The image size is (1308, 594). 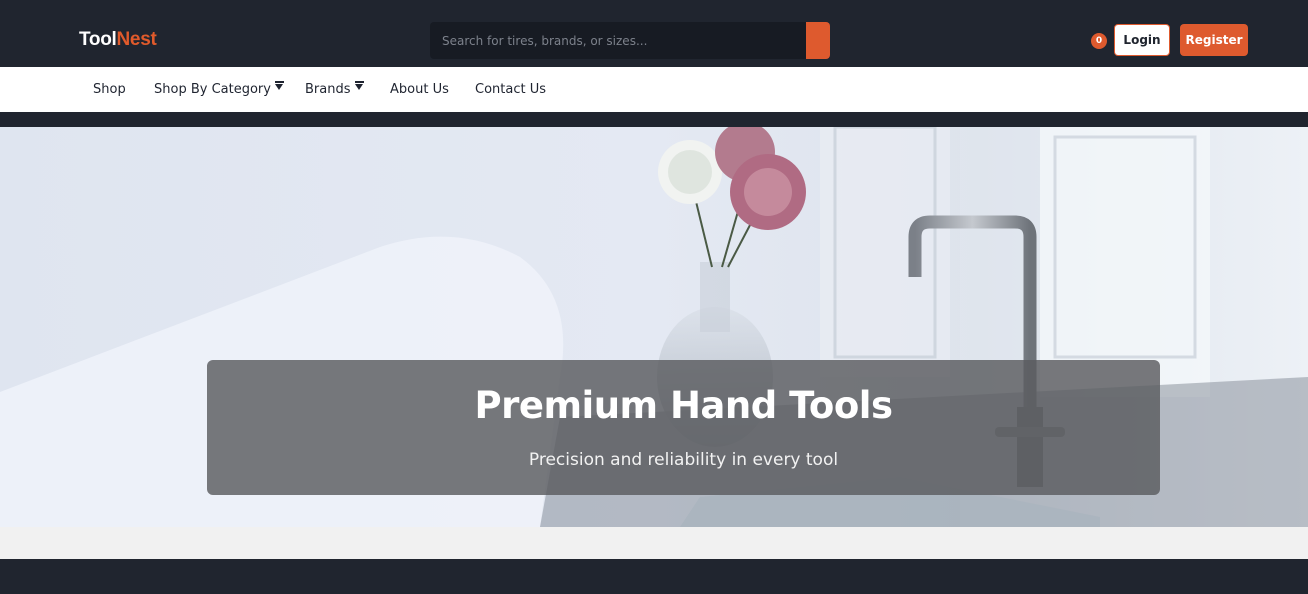 I want to click on hero-subtitle: Precision and reliability in every tool, so click(x=683, y=460).